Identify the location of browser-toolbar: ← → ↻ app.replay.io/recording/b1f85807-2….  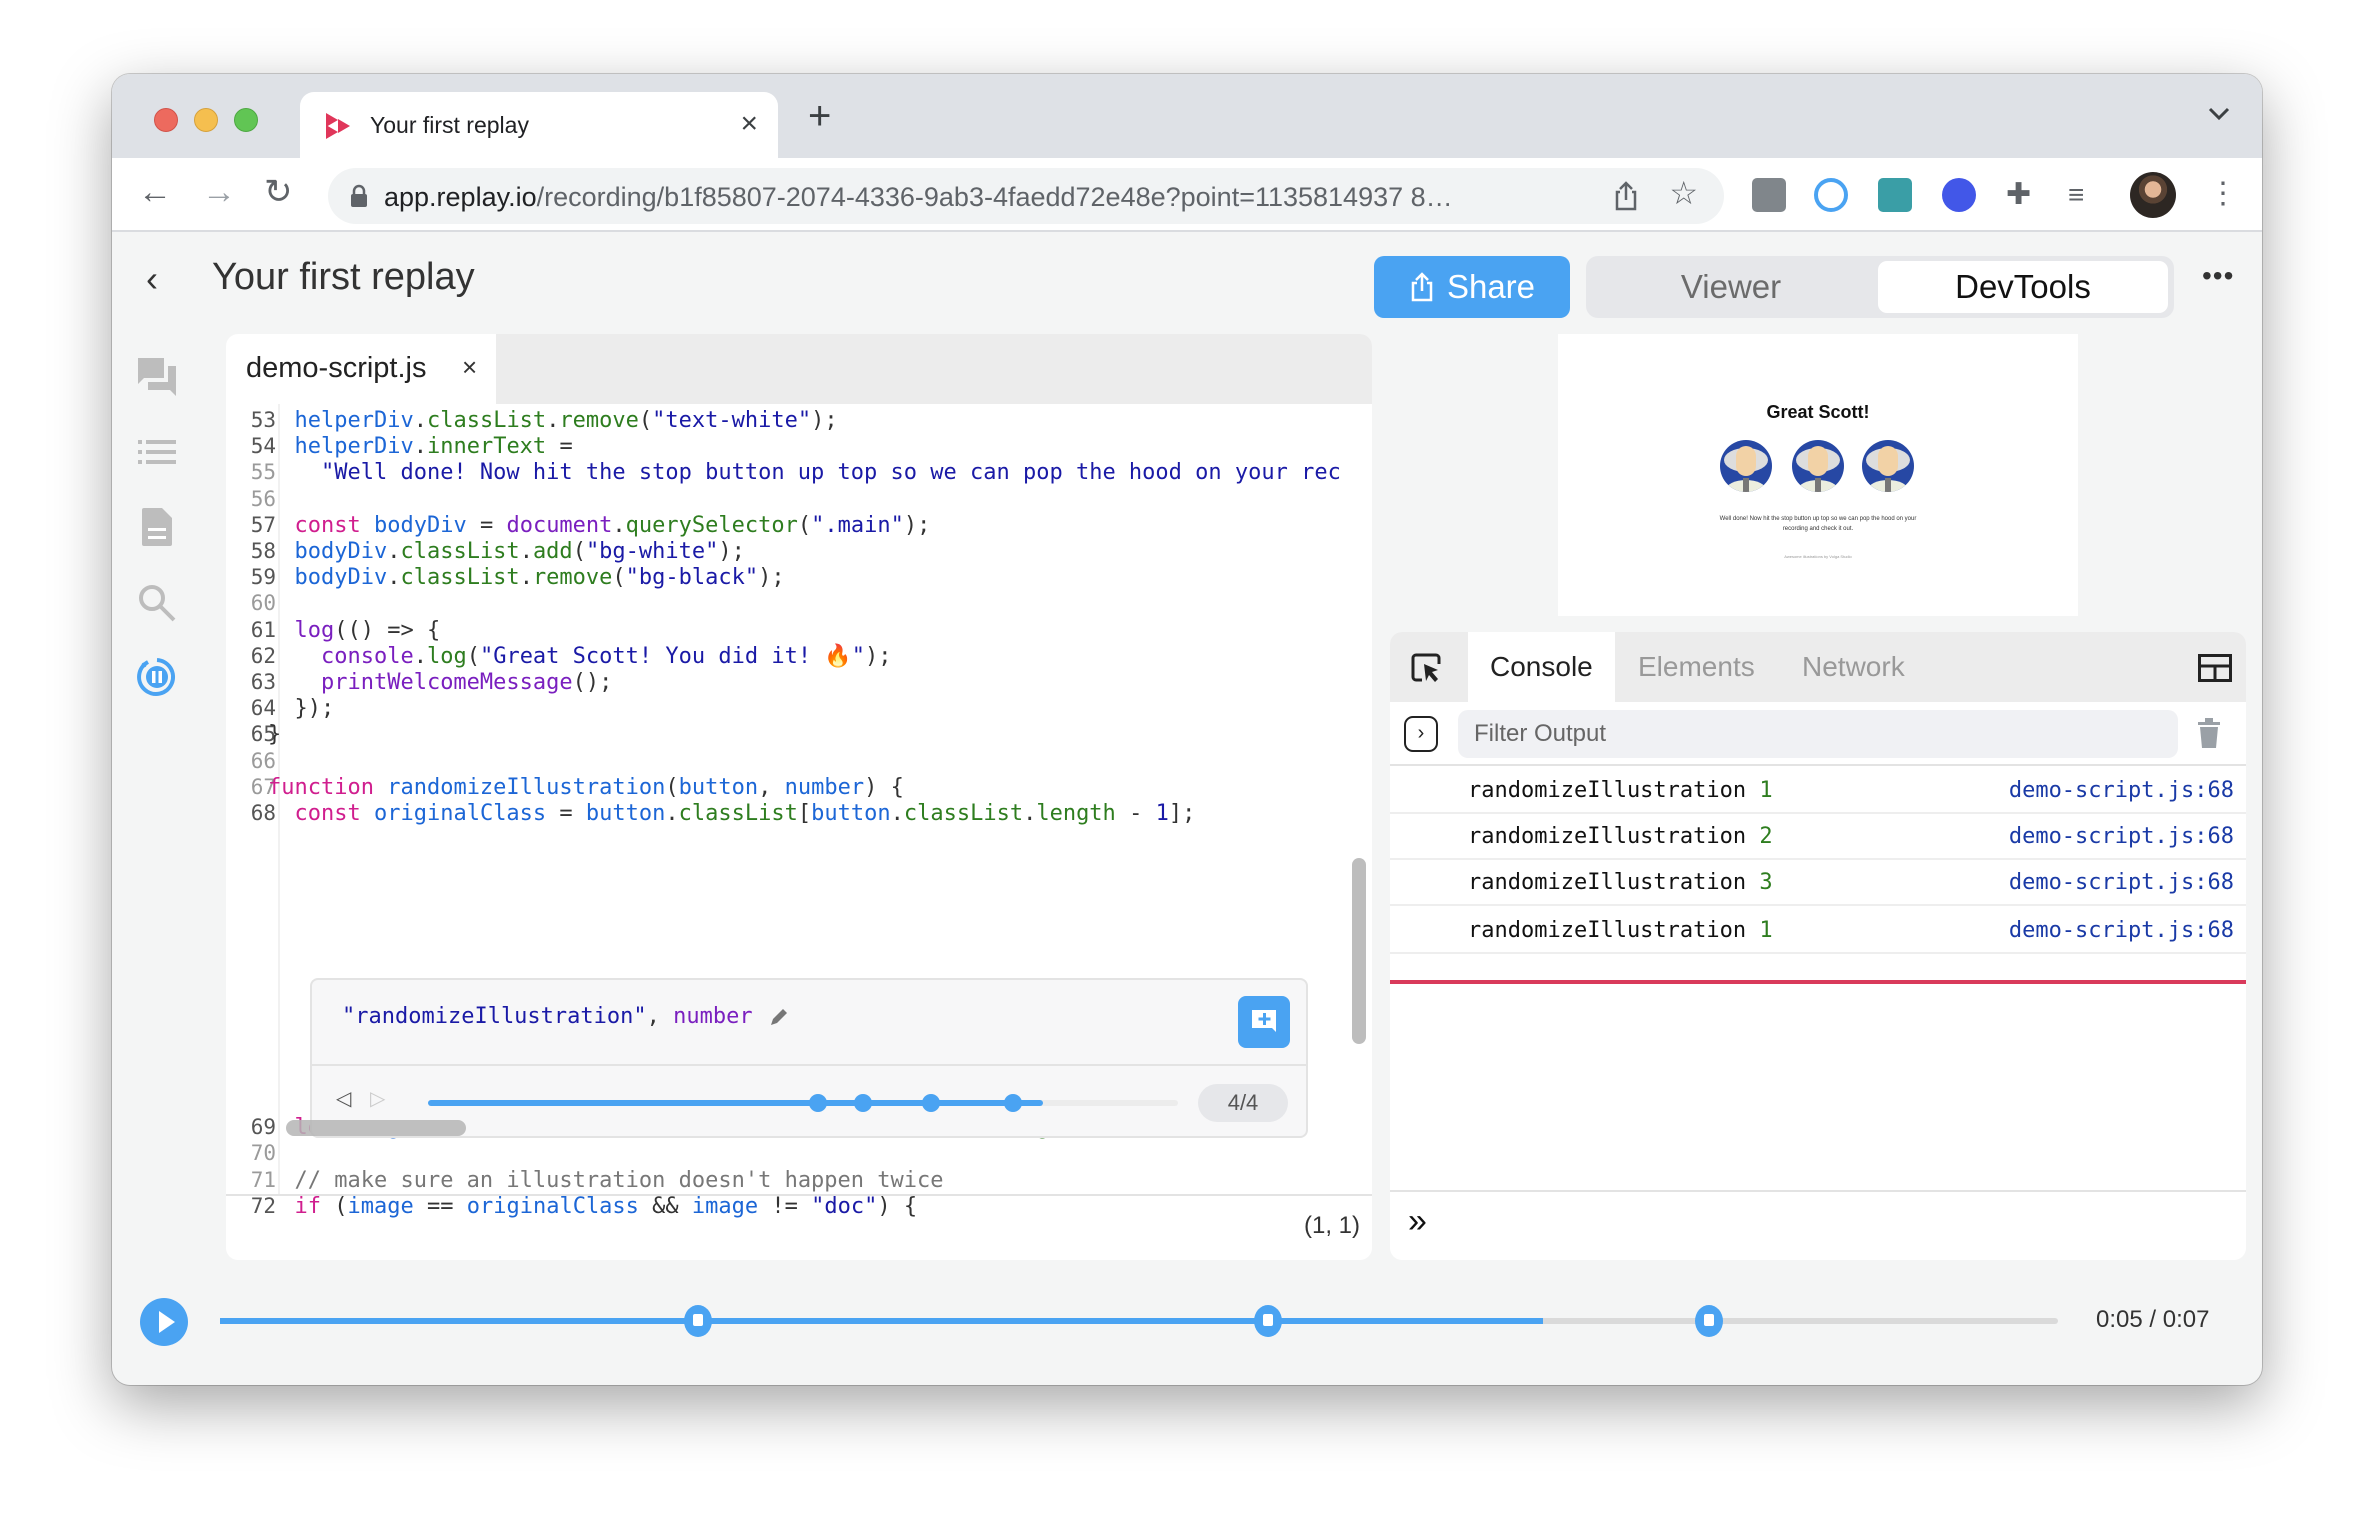
(1187, 195).